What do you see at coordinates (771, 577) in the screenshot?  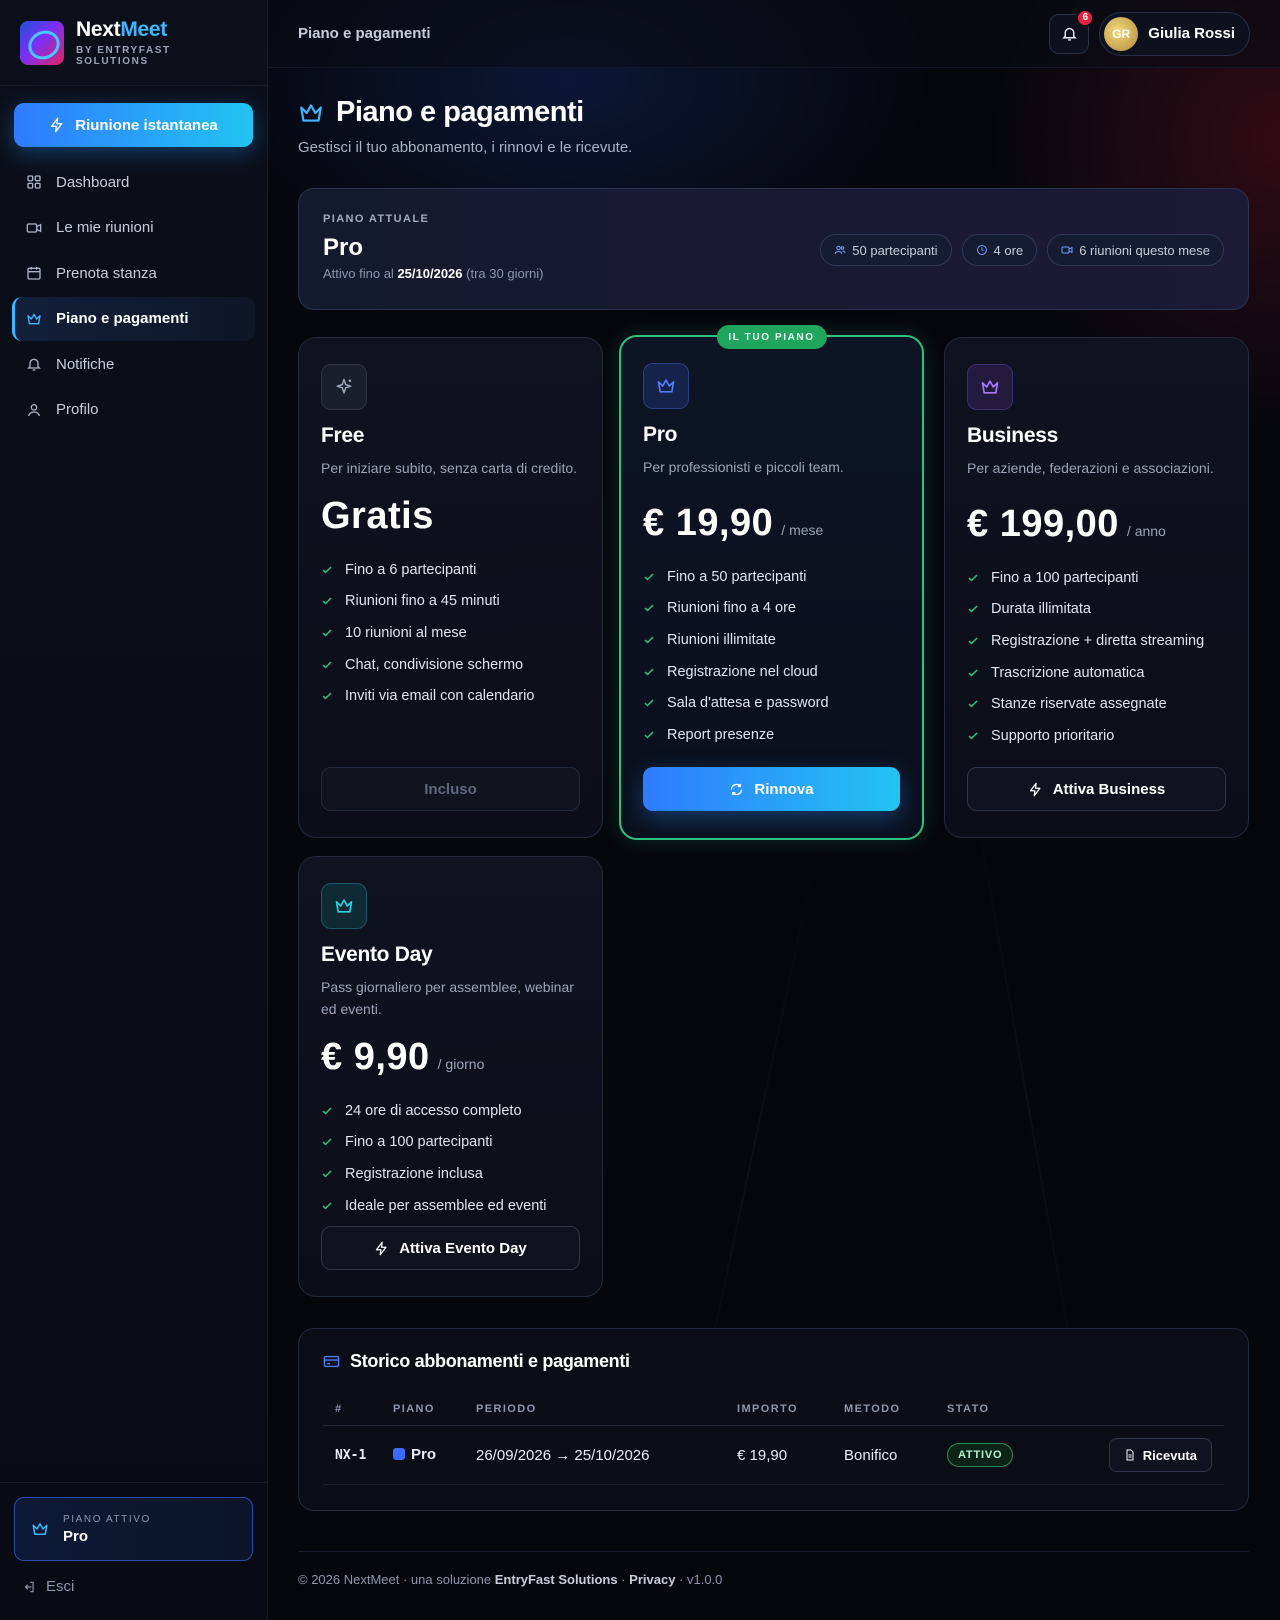 I see `feature-item: Fino a 50 partecipanti` at bounding box center [771, 577].